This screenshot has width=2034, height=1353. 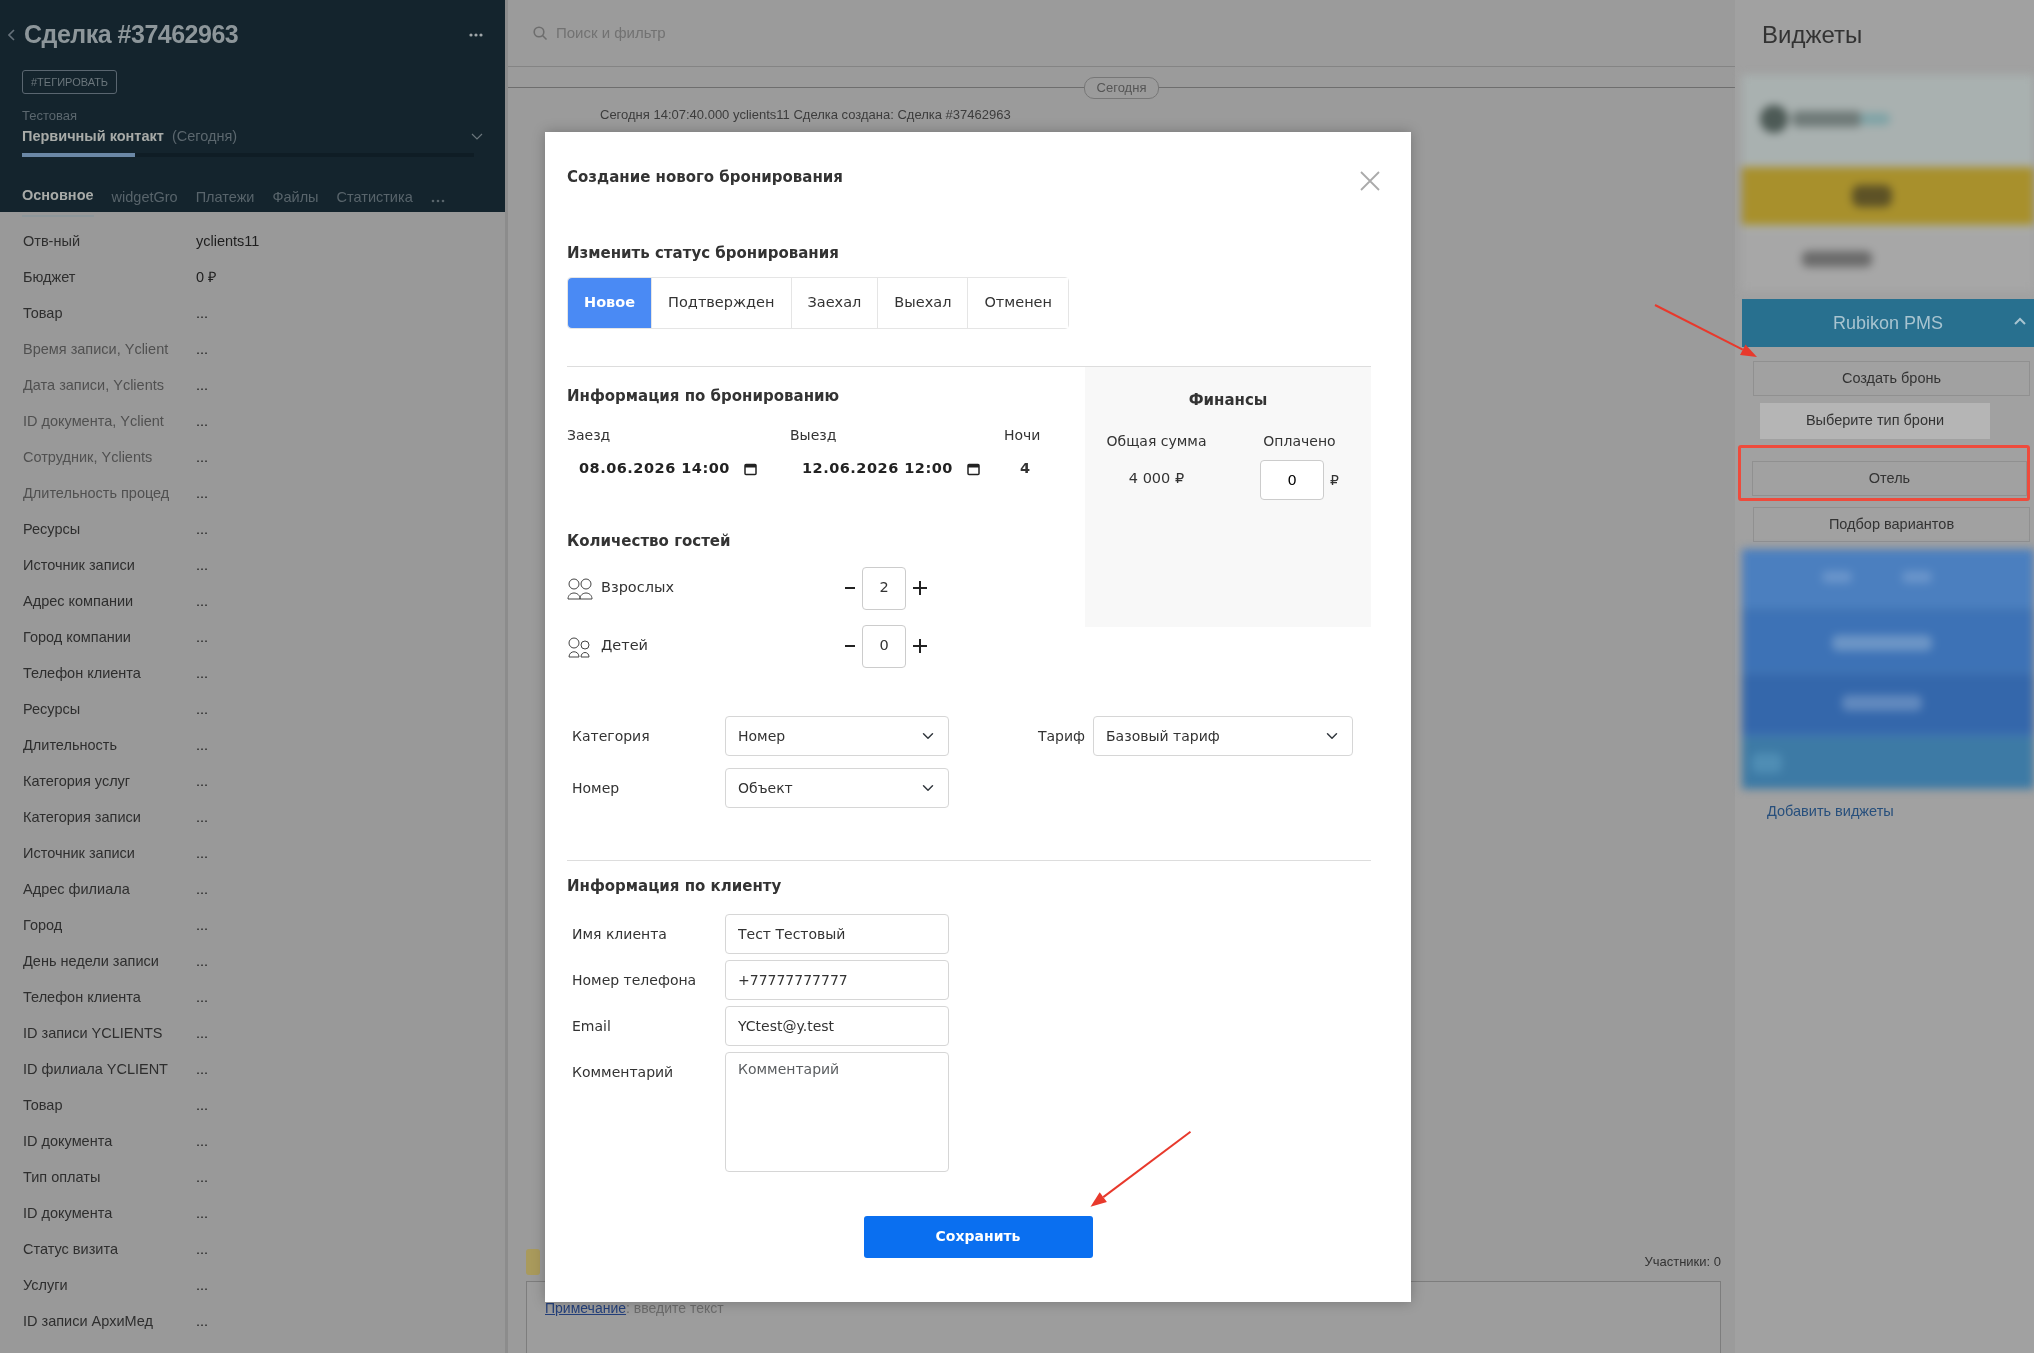 What do you see at coordinates (678, 463) in the screenshot?
I see `date-field: 08.06.2026 14:00` at bounding box center [678, 463].